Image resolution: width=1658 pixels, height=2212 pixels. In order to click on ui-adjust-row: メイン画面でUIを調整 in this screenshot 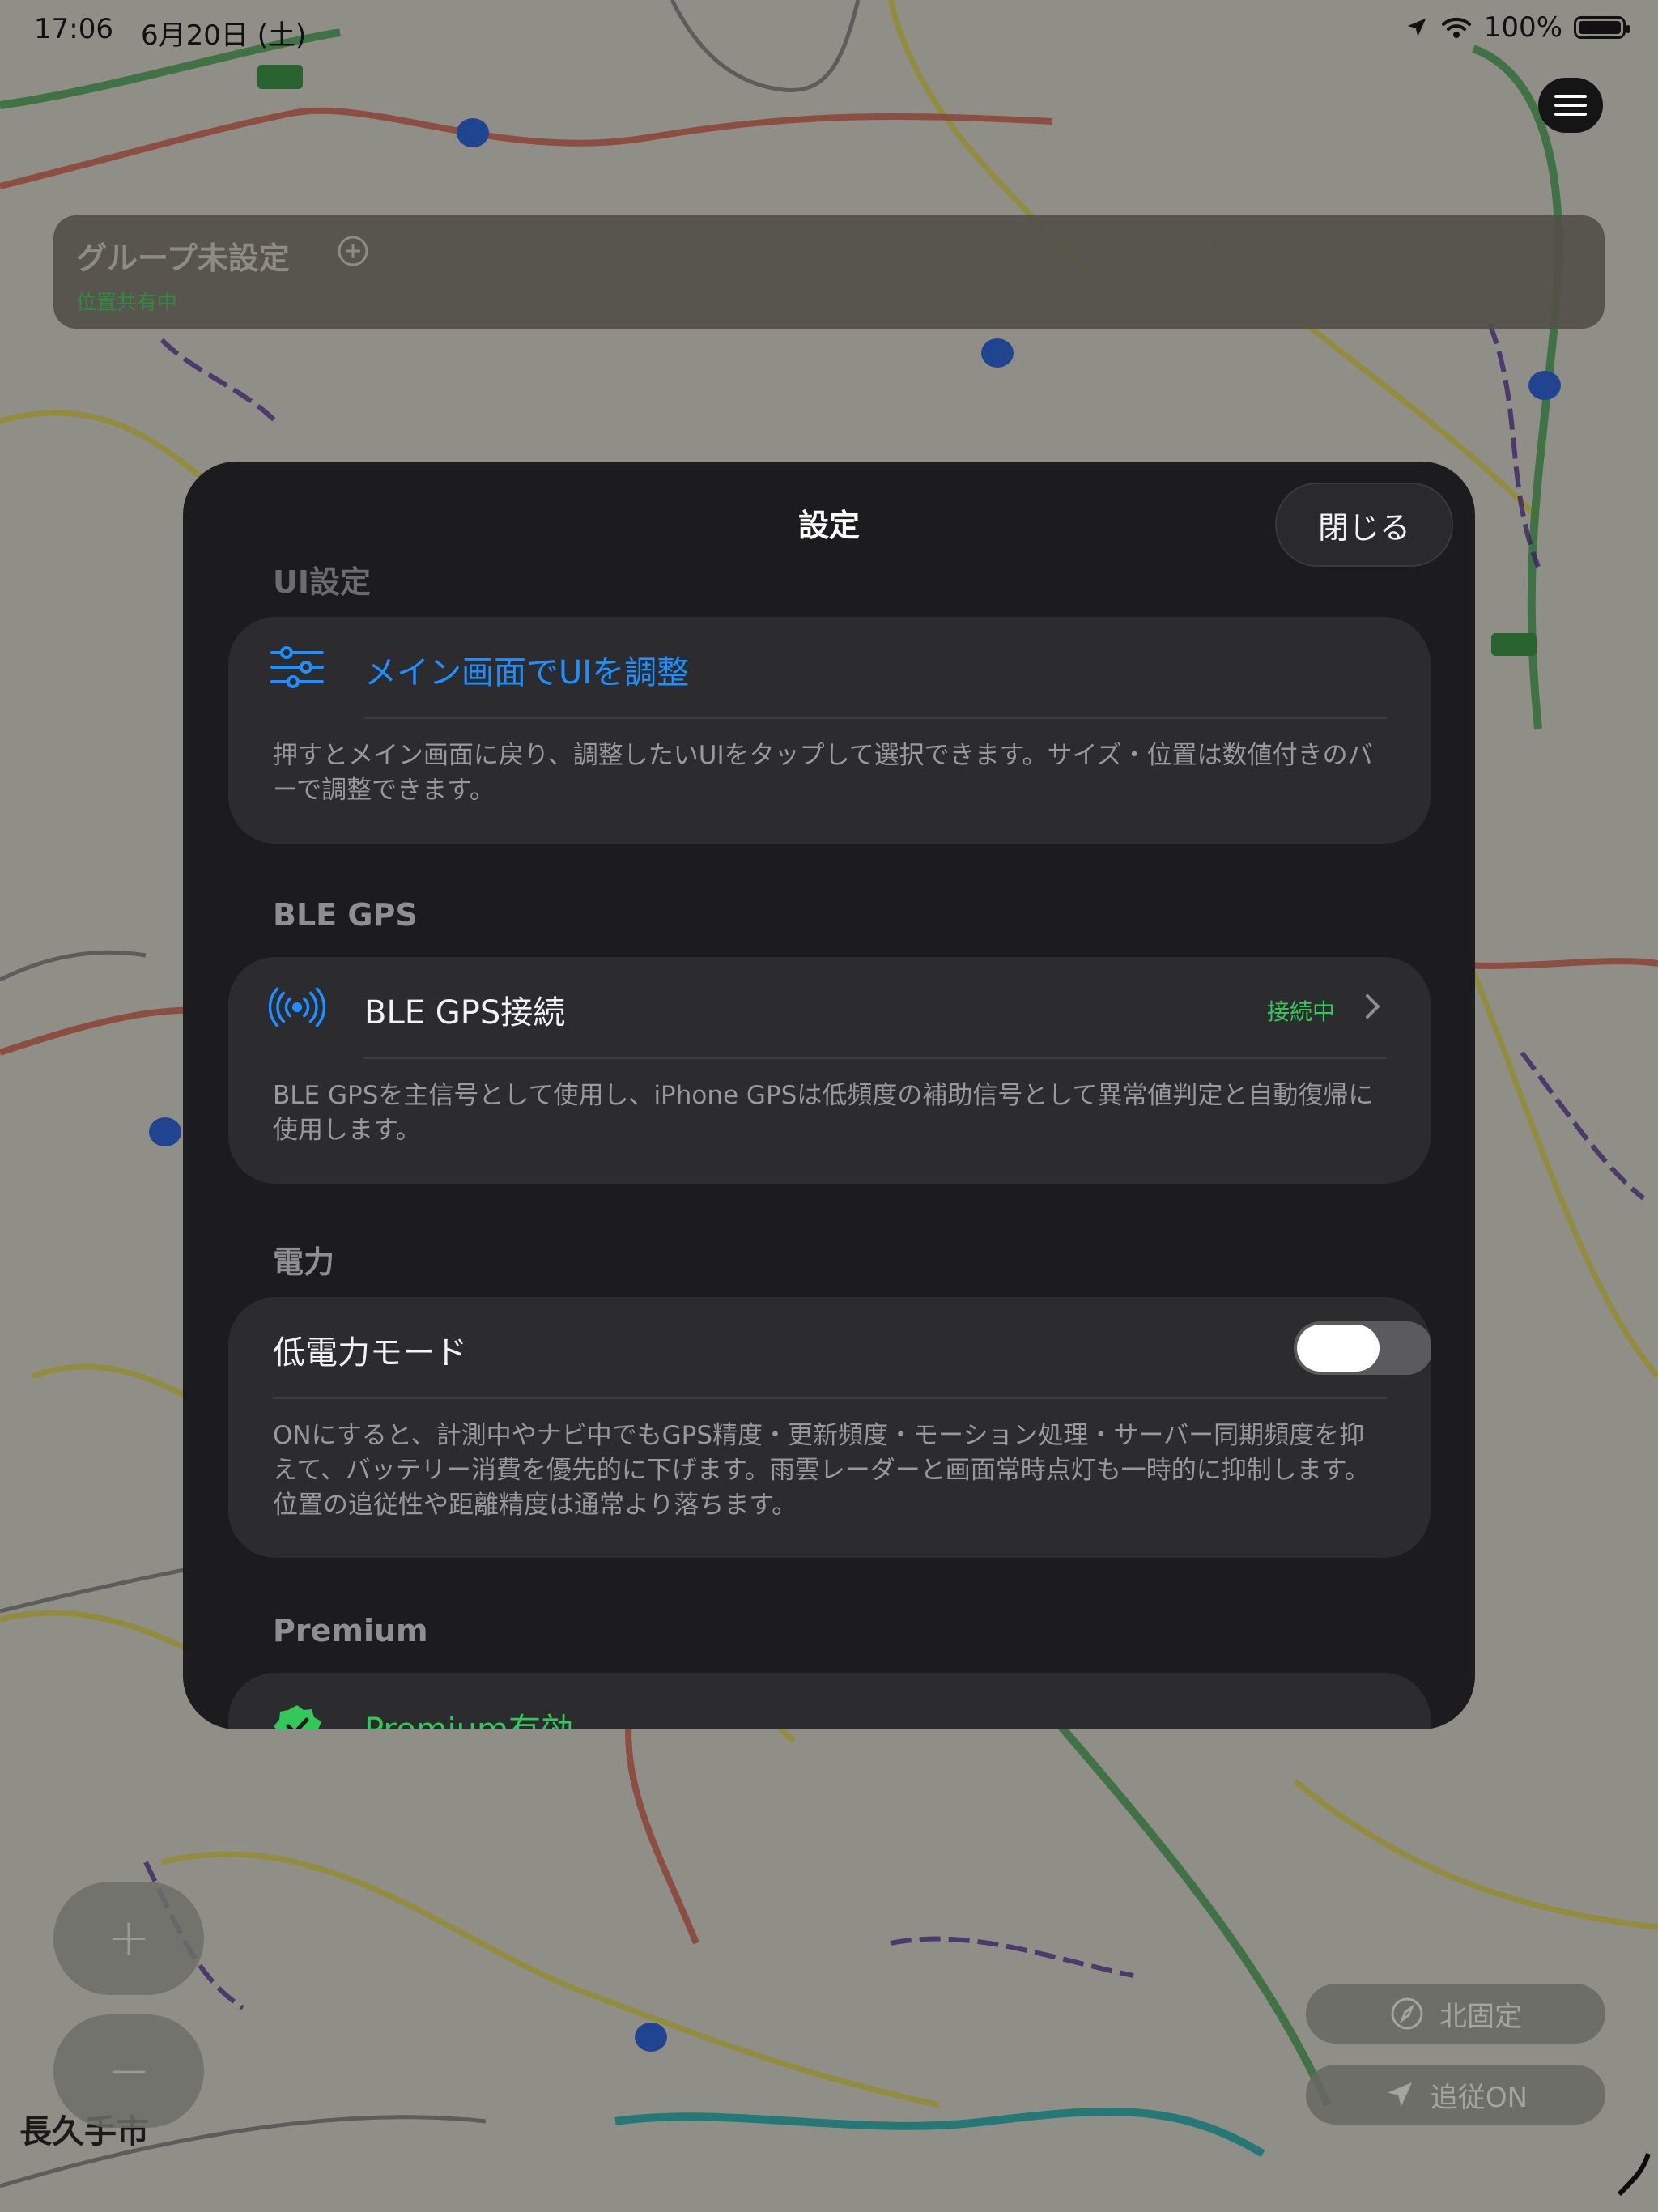, I will do `click(829, 667)`.